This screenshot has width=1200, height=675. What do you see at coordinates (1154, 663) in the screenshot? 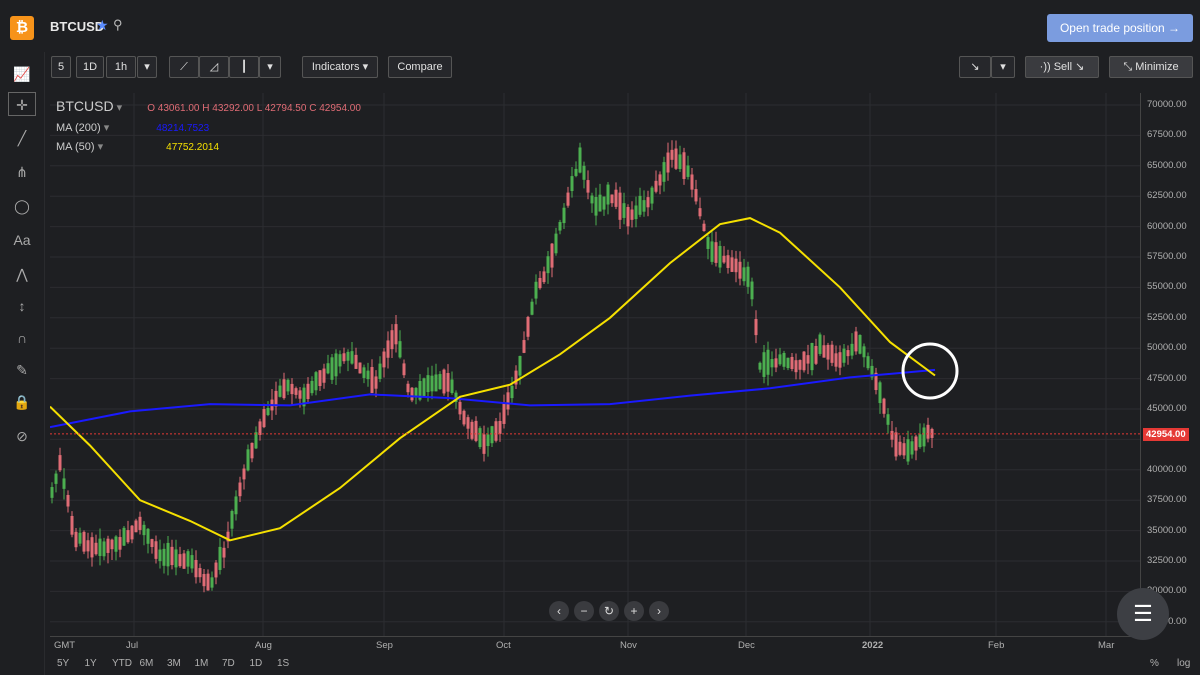
I see `axis-mode-percent-button: %` at bounding box center [1154, 663].